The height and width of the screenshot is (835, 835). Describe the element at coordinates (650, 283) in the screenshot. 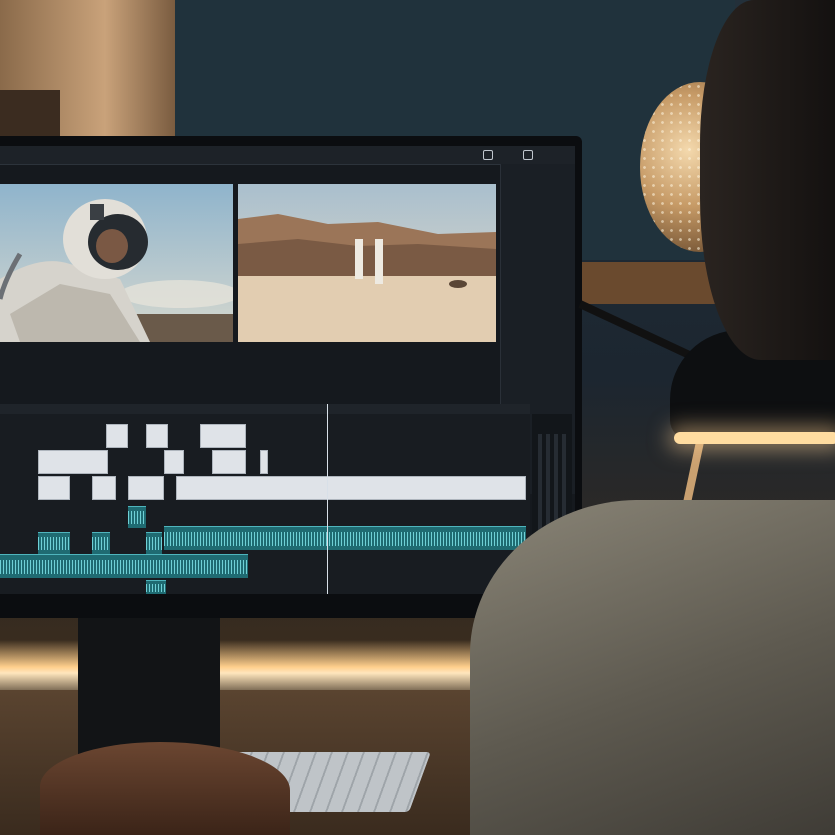

I see `wooden-shelf` at that location.